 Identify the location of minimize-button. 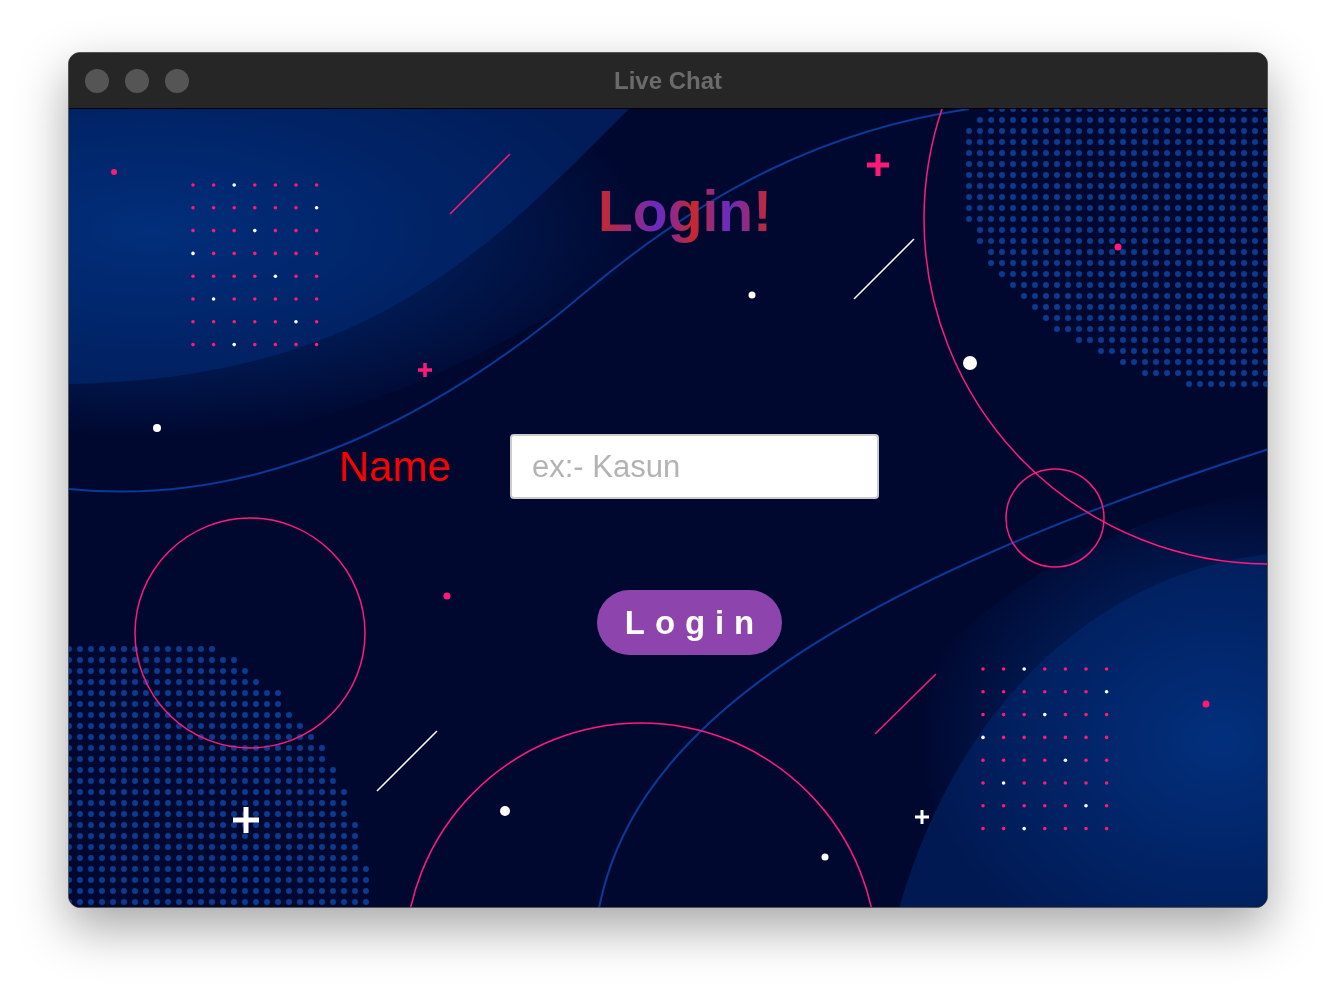
(137, 80).